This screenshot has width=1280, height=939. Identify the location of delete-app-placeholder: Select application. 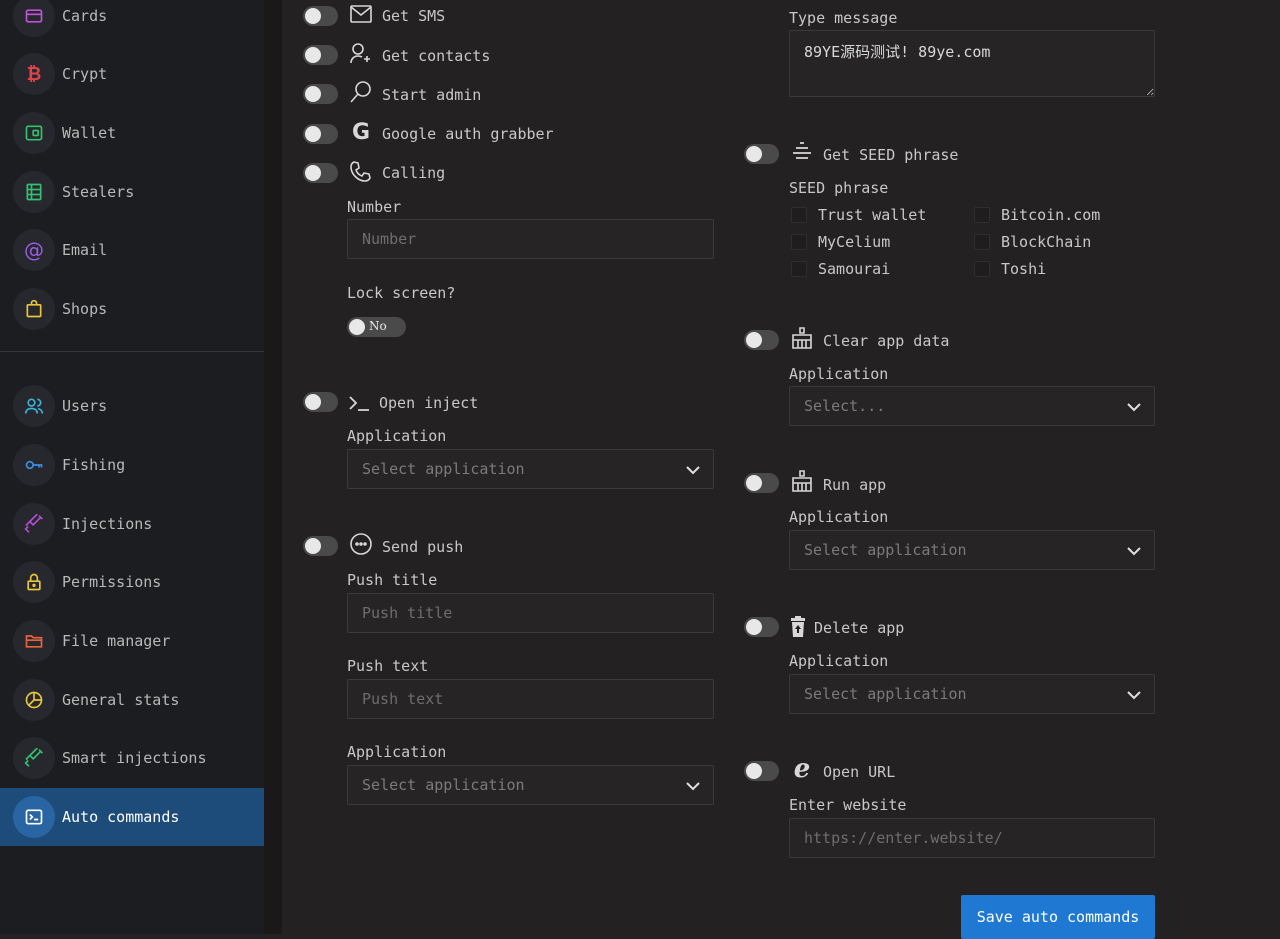
(885, 694).